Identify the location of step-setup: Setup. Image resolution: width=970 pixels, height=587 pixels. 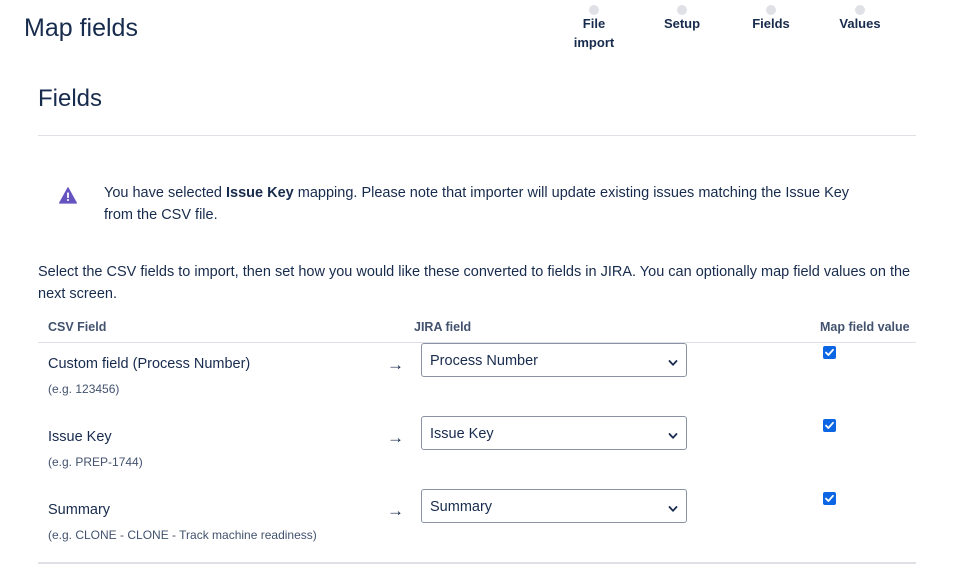
(682, 19).